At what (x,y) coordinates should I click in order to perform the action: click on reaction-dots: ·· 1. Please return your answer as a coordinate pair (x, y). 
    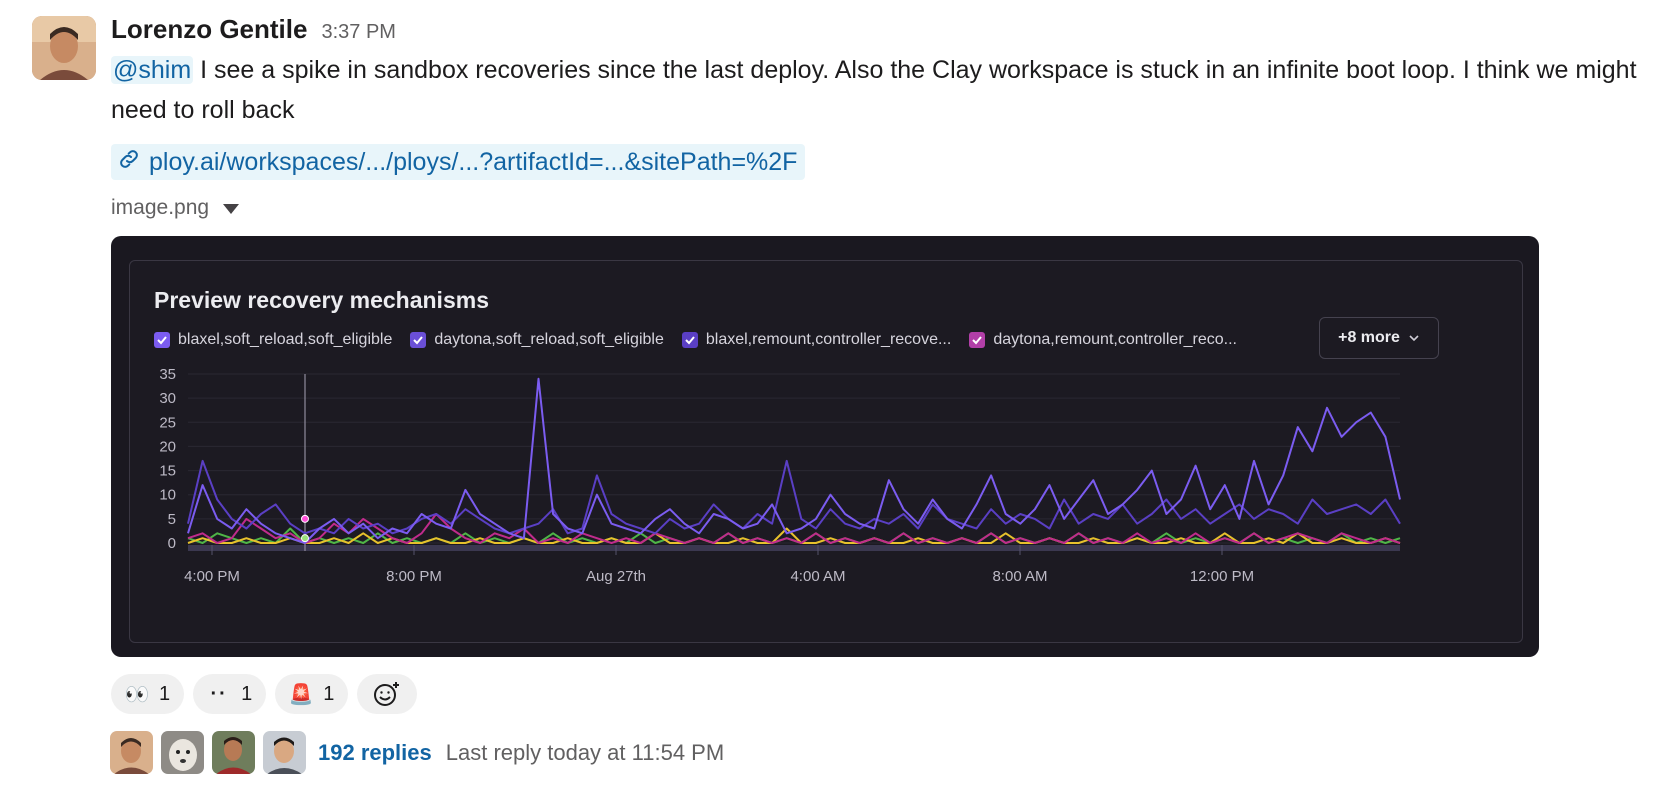
    Looking at the image, I should click on (230, 694).